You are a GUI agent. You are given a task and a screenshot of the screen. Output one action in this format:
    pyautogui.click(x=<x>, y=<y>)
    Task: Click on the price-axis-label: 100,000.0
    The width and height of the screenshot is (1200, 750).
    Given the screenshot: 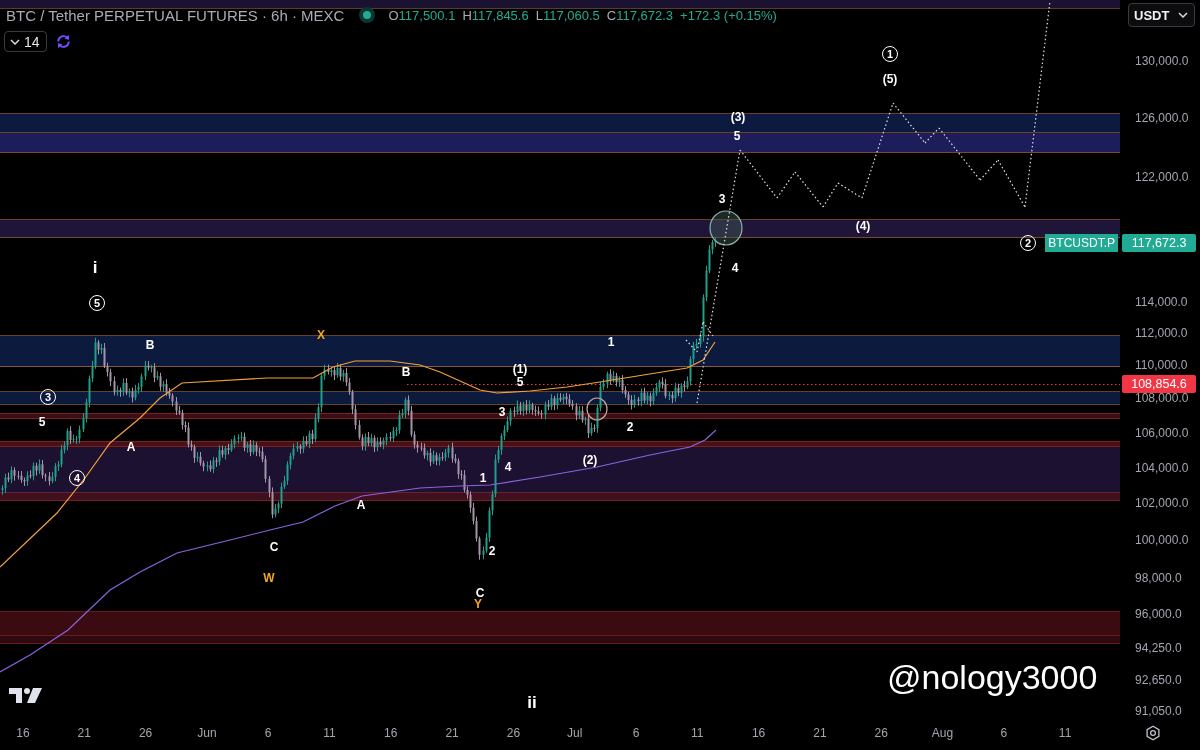 What is the action you would take?
    pyautogui.click(x=1162, y=540)
    